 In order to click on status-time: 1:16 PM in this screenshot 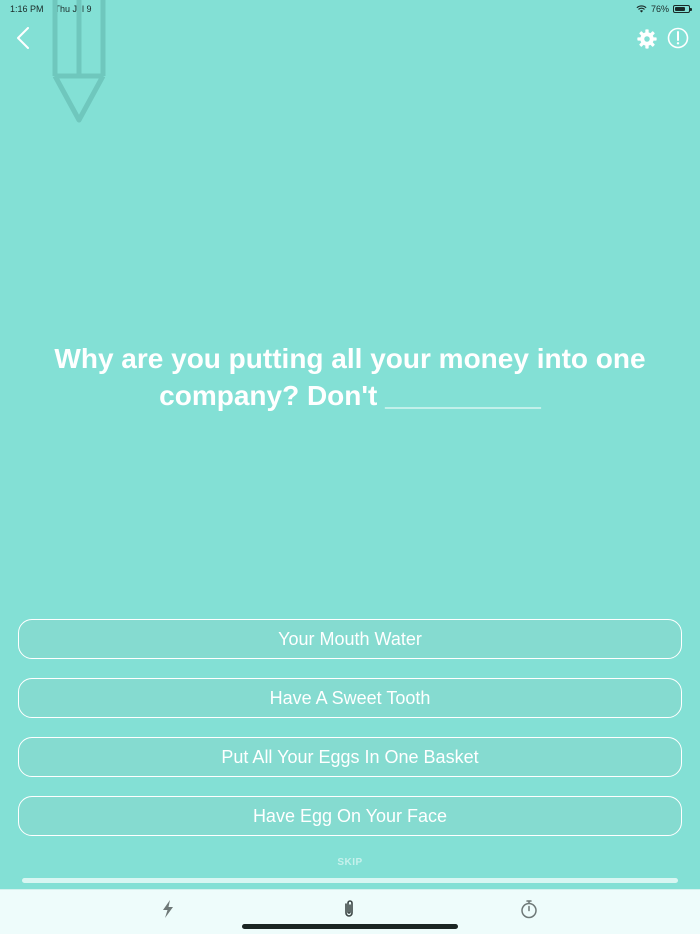, I will do `click(27, 9)`.